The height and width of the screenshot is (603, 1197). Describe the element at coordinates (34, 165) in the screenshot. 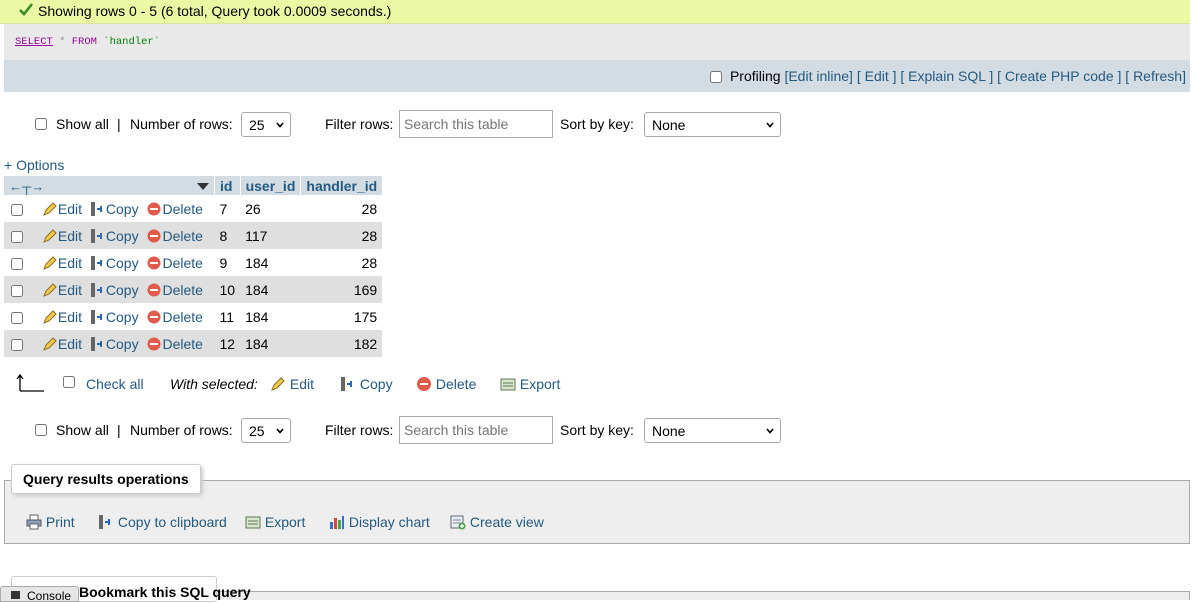

I see `options-toggle-link: + Options` at that location.